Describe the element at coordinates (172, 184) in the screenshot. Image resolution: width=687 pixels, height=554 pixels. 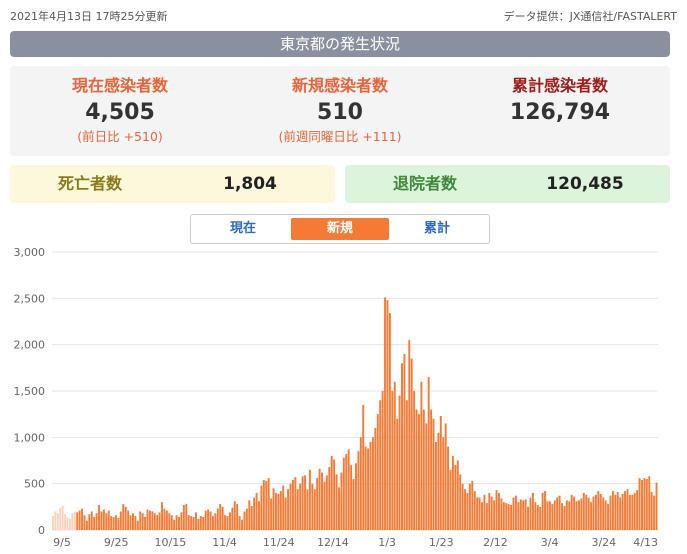
I see `deaths-box: 死亡者数 1,804` at that location.